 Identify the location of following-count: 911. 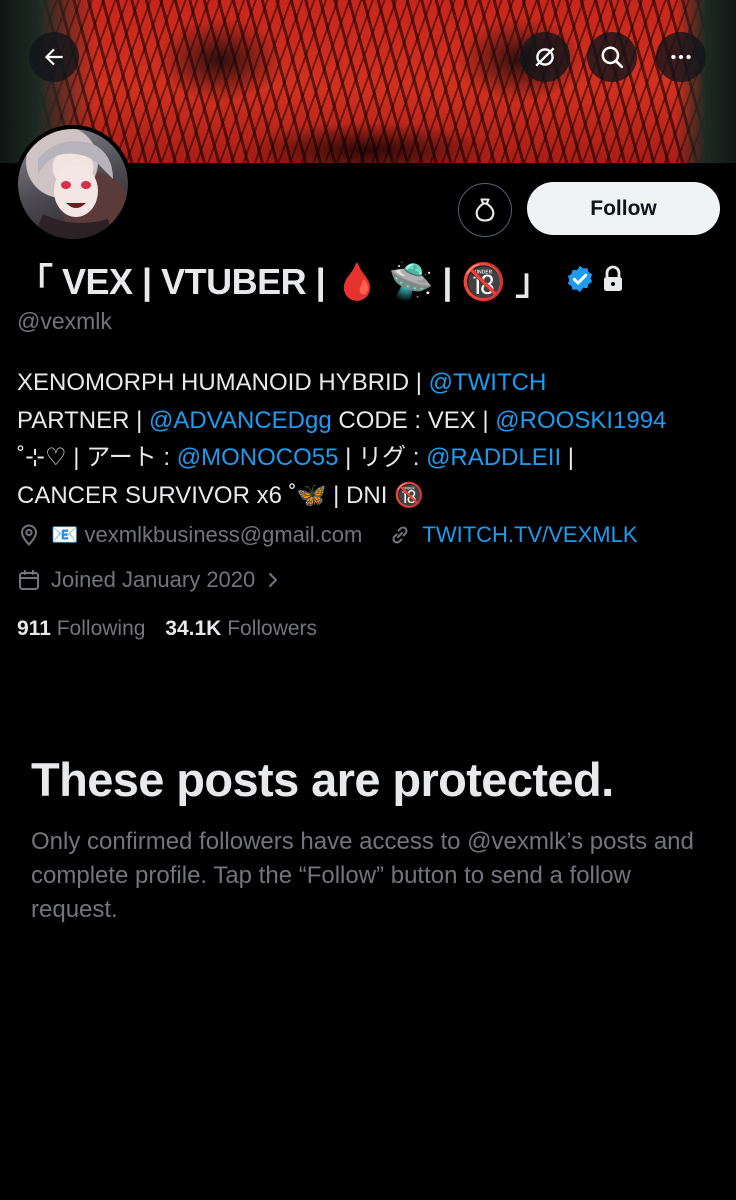
(34, 628).